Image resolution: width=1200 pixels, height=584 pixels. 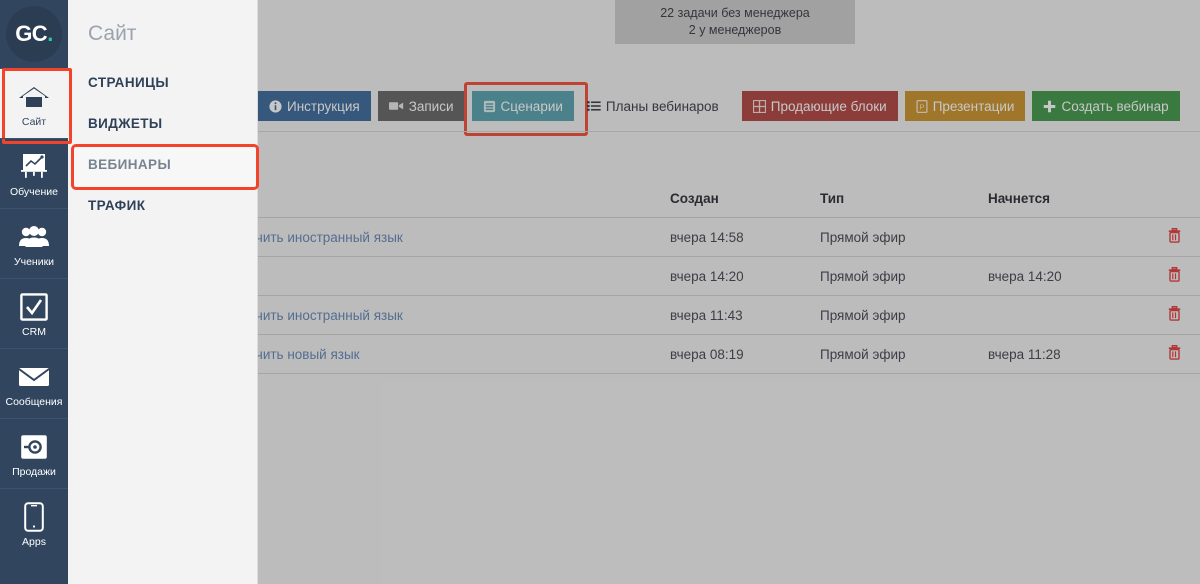 I want to click on table-row: вчера 14:20 Прямой эфир вчера 14:20, so click(x=675, y=276).